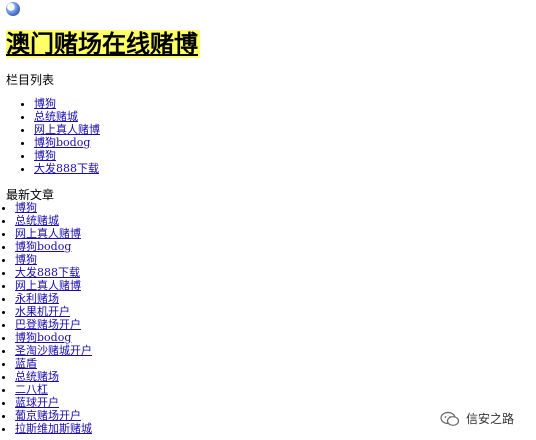 The width and height of the screenshot is (536, 440). I want to click on article-link: 总统赌城, so click(37, 220).